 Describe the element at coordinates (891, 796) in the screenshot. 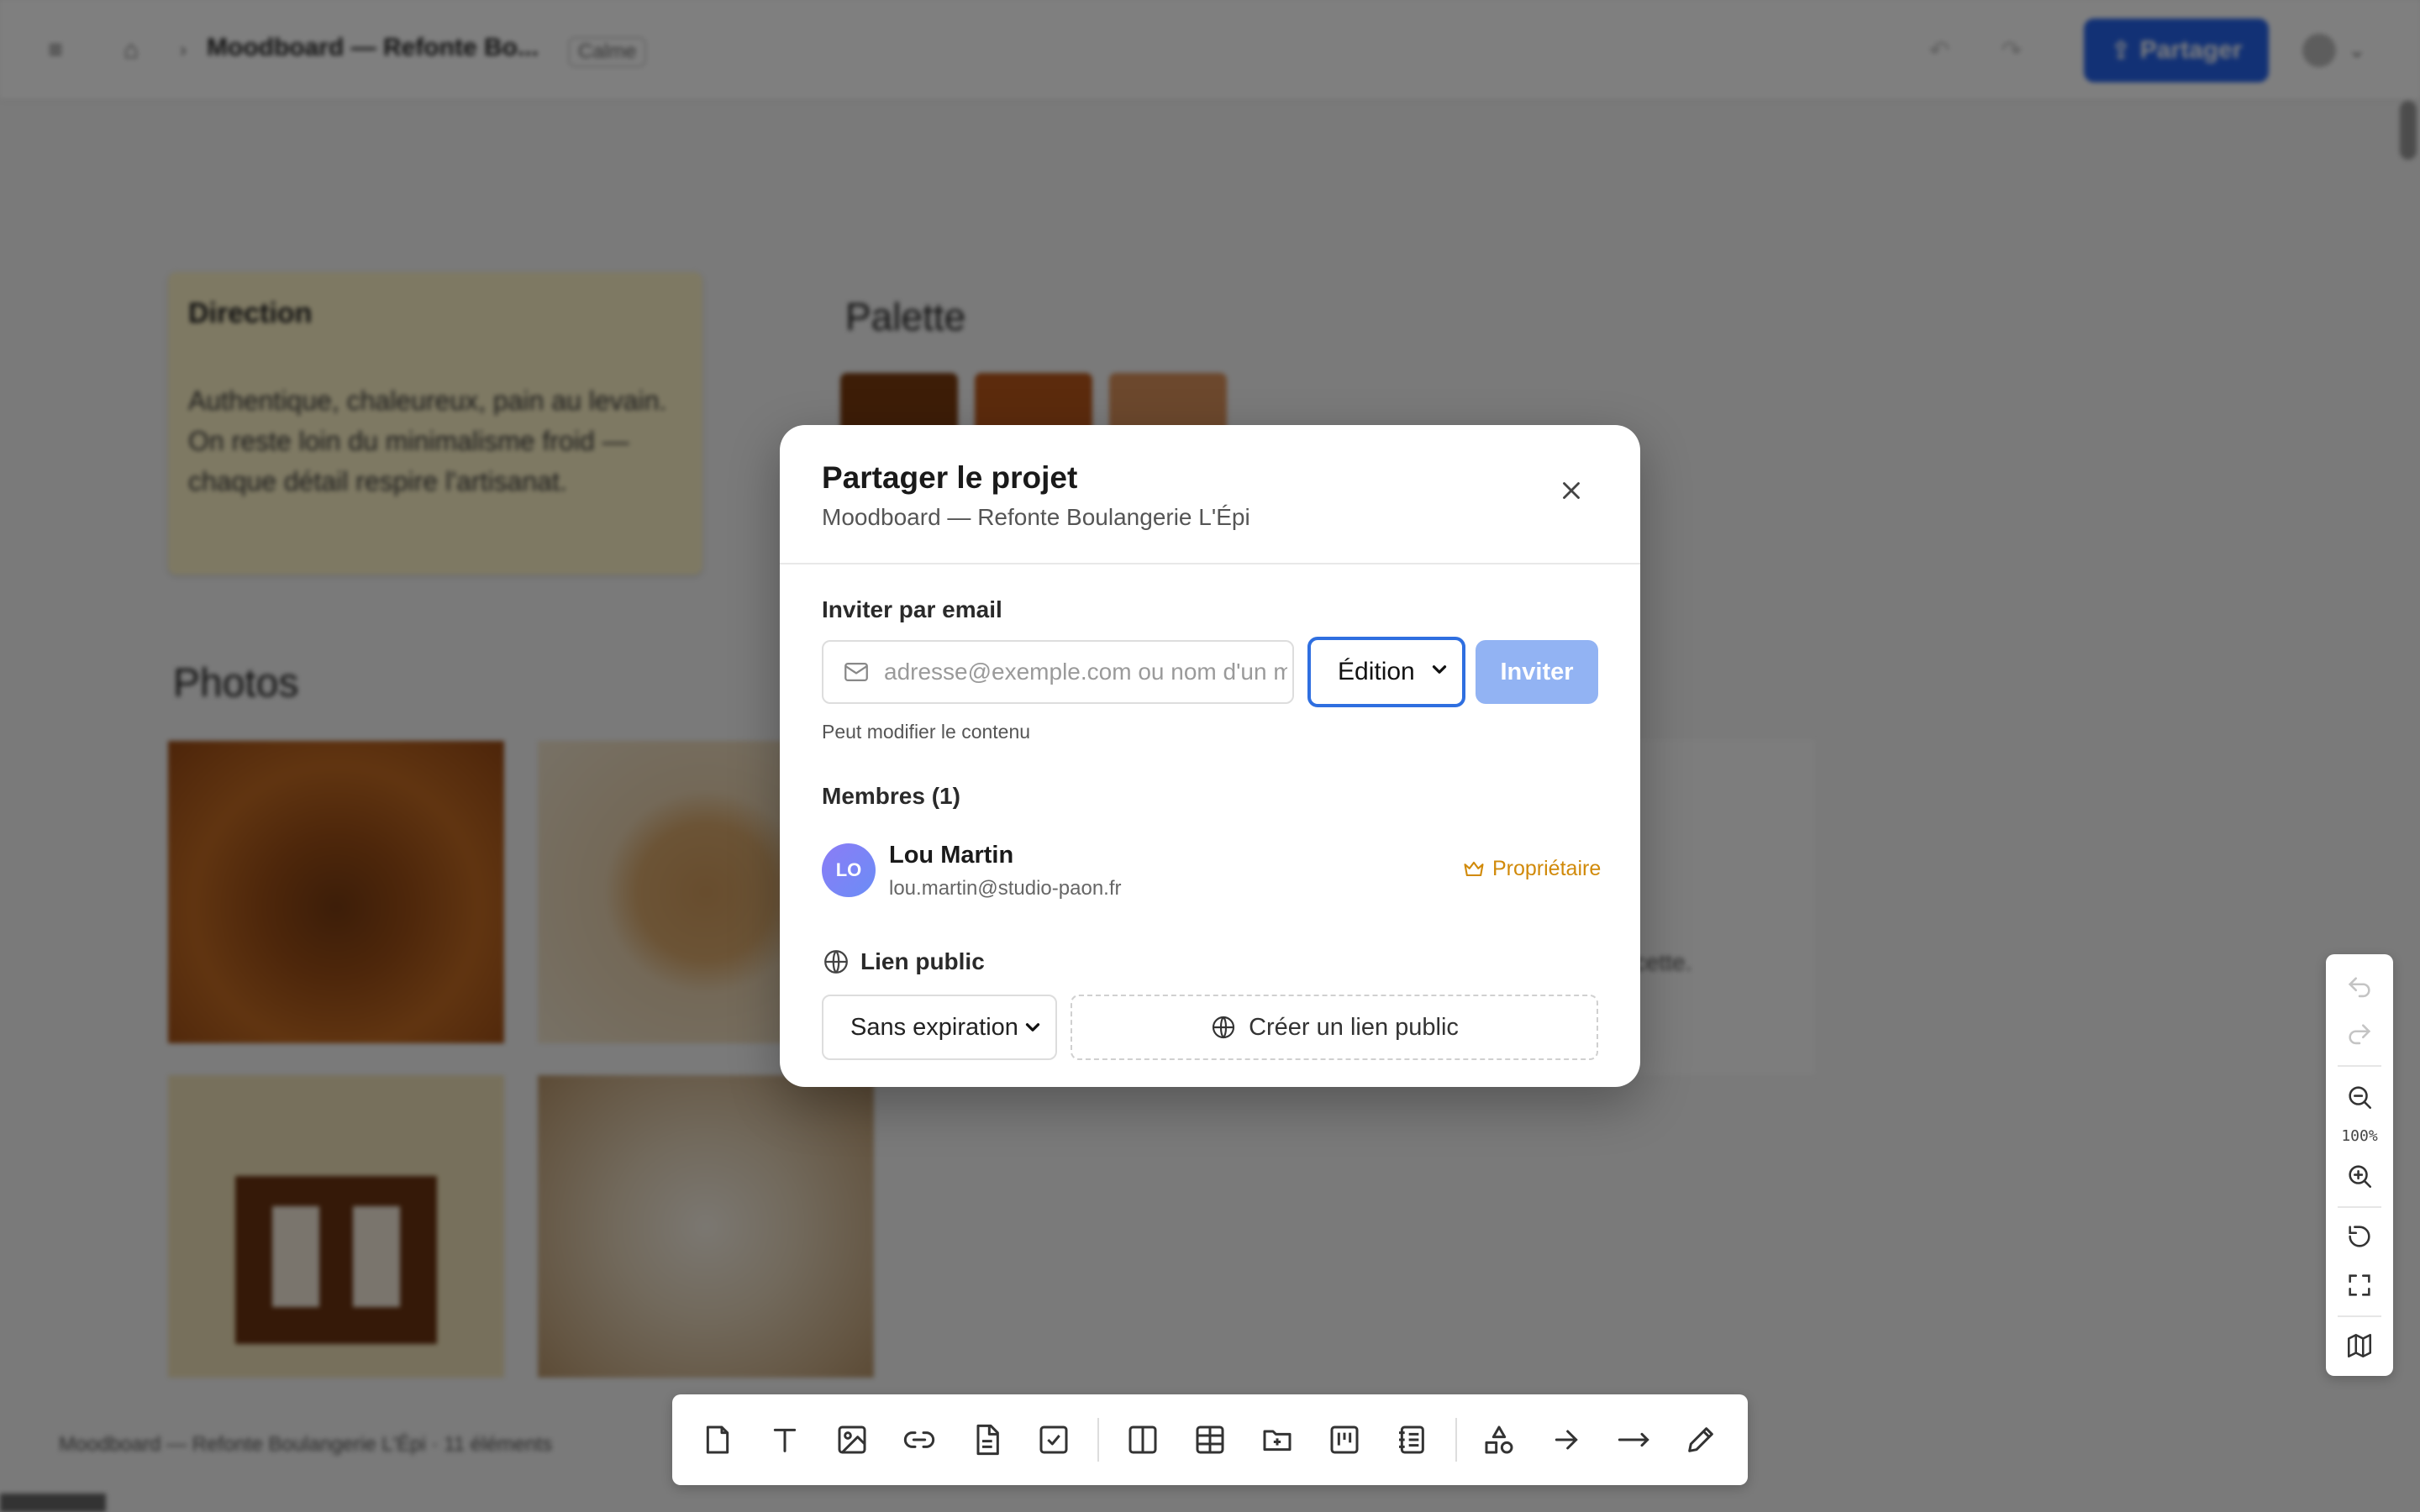

I see `members-title: Membres (1)` at that location.